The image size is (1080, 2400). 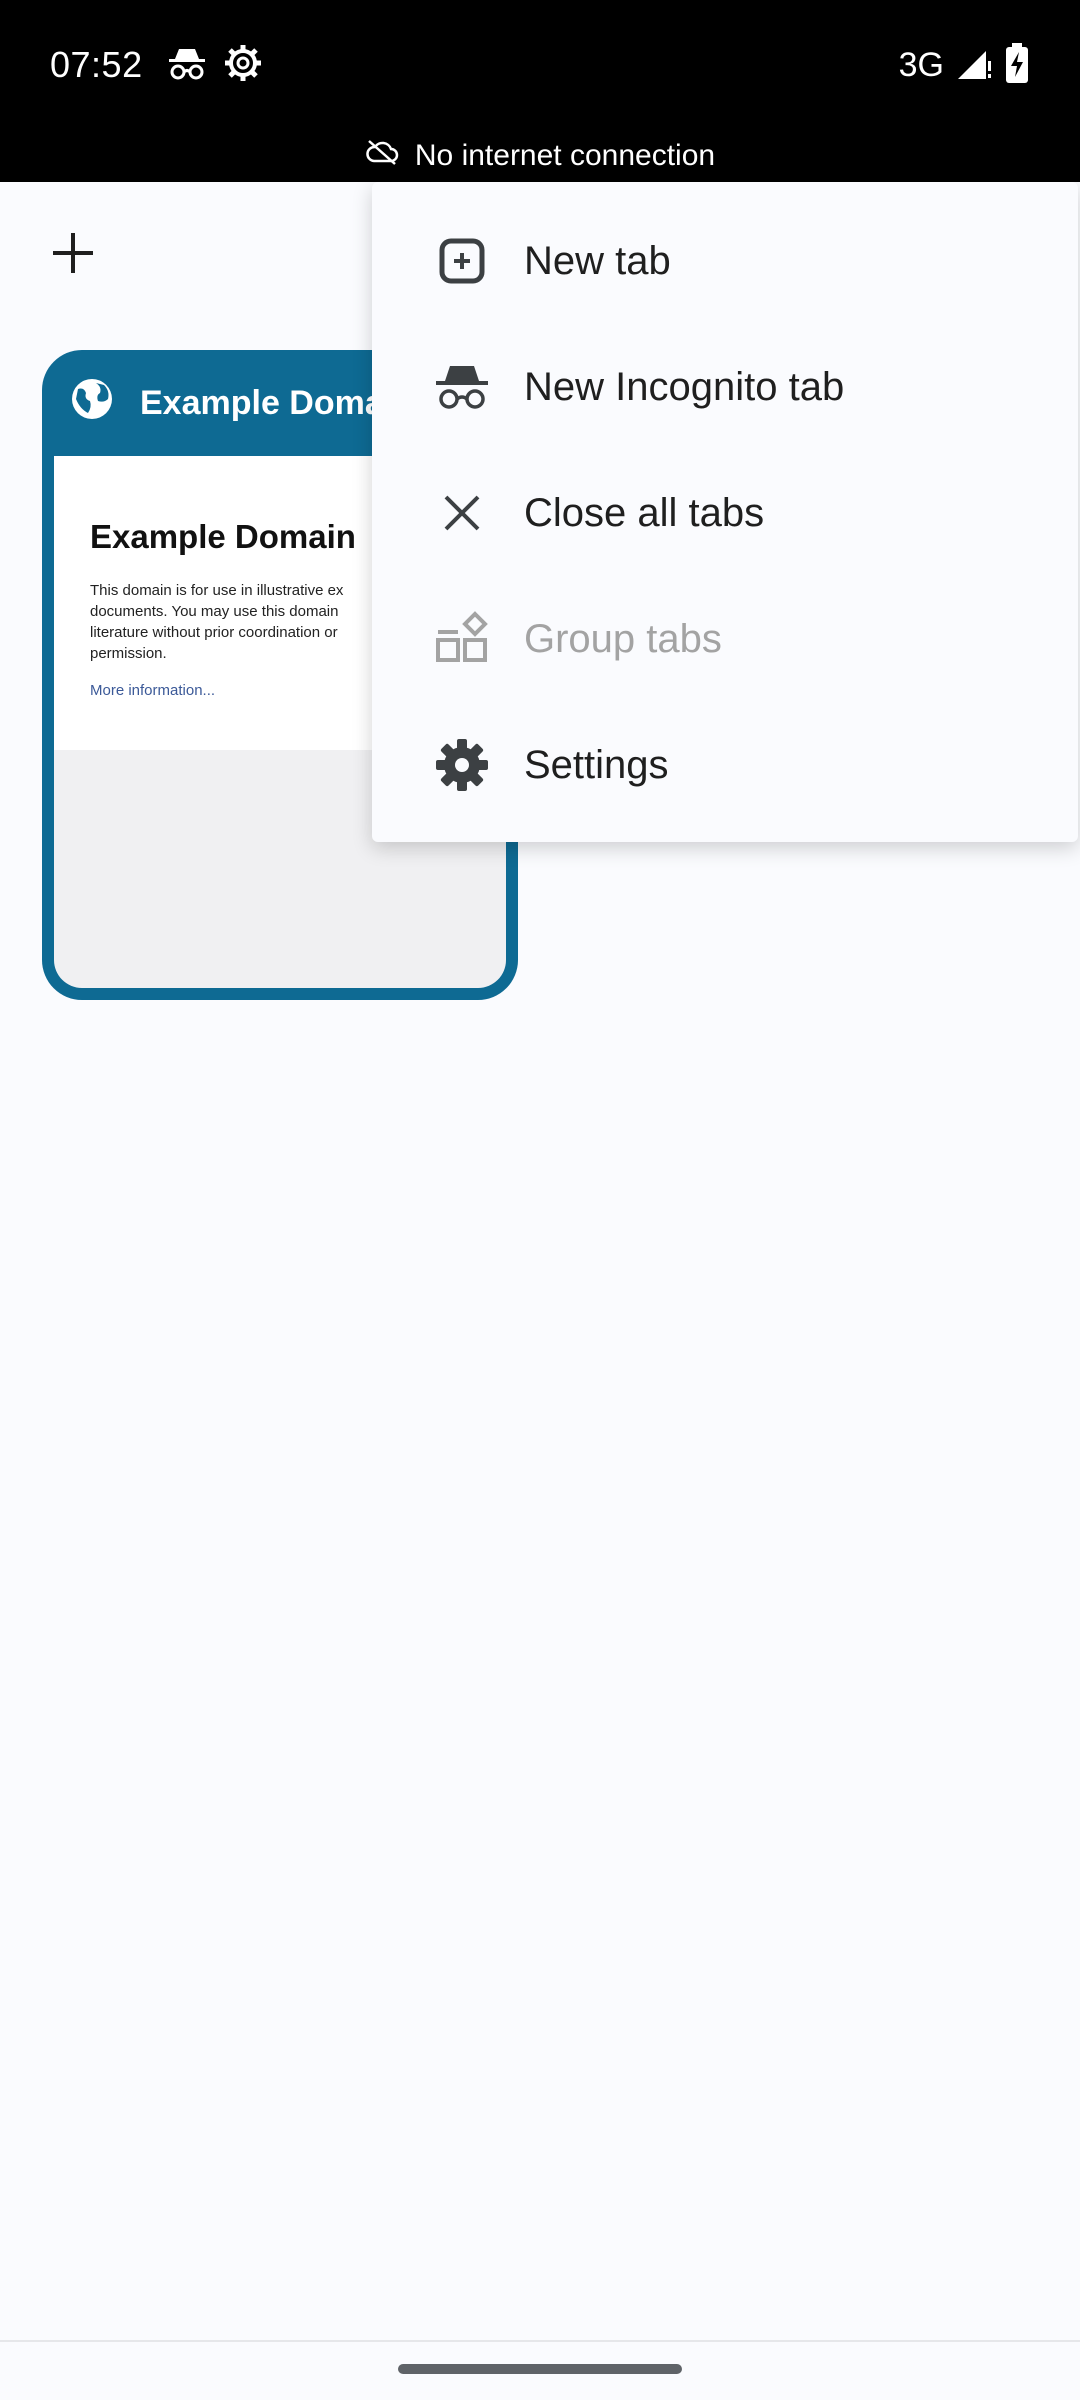 I want to click on status-icons-right: 3G, so click(x=964, y=65).